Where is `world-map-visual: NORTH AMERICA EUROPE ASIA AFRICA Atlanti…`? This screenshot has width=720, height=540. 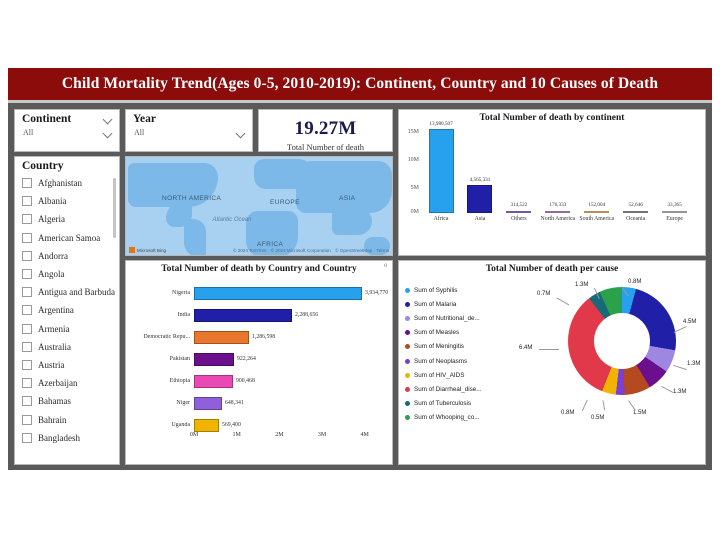 world-map-visual: NORTH AMERICA EUROPE ASIA AFRICA Atlanti… is located at coordinates (259, 206).